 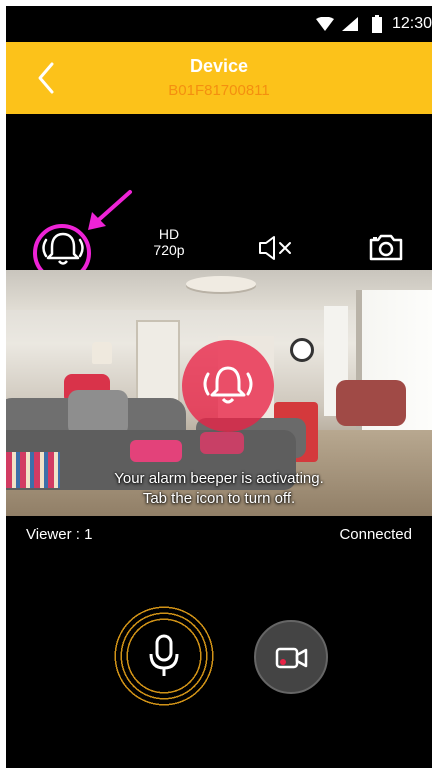 I want to click on resolution-label: 720p, so click(x=169, y=250).